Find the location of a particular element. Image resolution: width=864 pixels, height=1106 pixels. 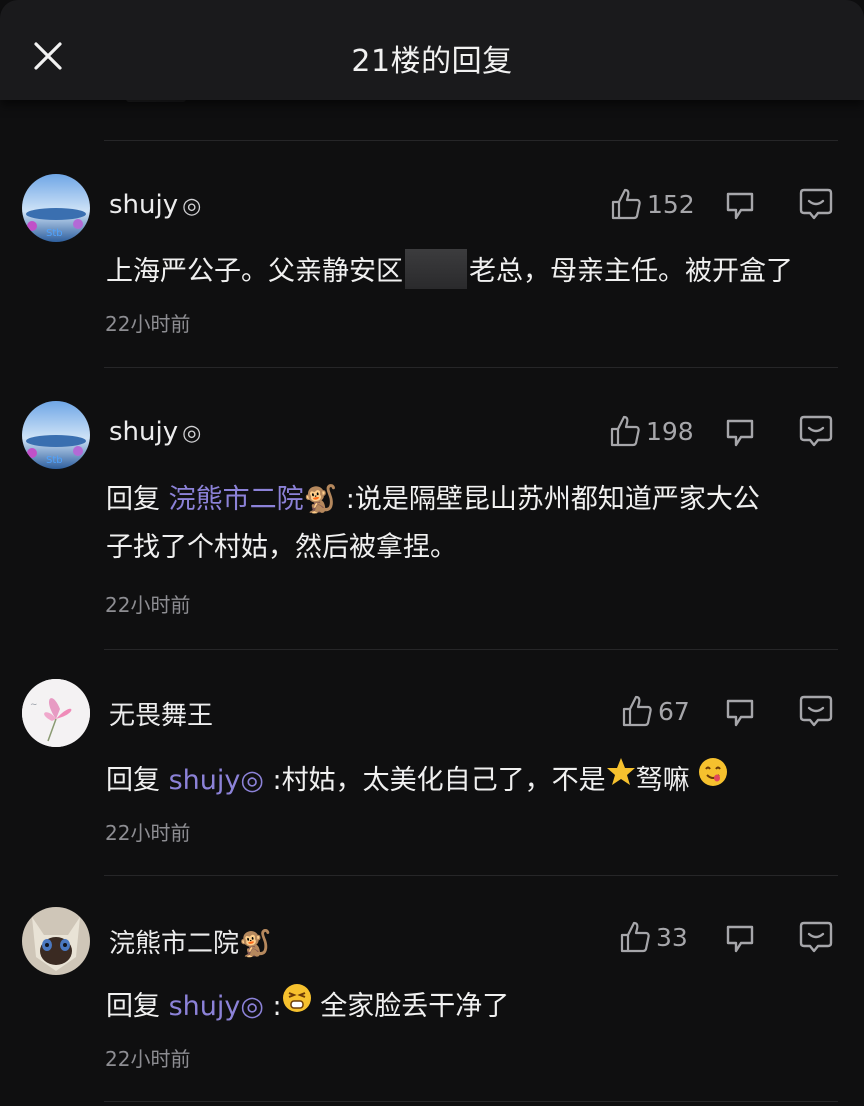

comment-text-part: 老总，母亲主任。被开盒了 is located at coordinates (631, 271).